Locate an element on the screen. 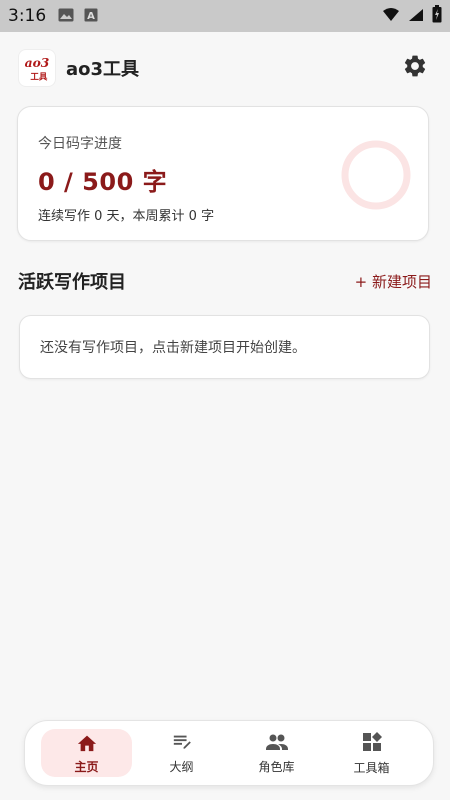  outline-icon is located at coordinates (182, 745).